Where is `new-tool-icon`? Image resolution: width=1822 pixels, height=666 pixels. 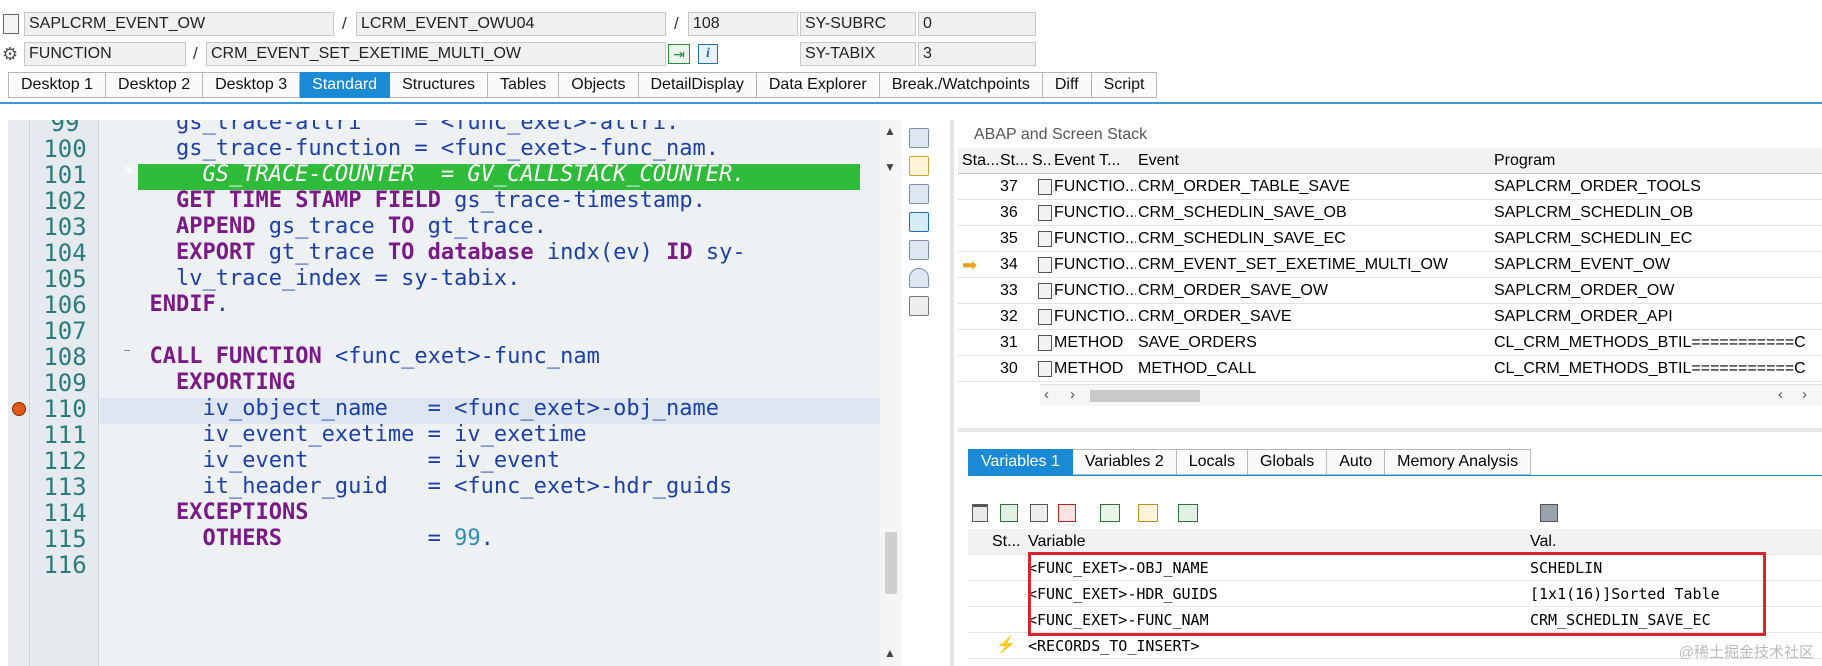 new-tool-icon is located at coordinates (919, 166).